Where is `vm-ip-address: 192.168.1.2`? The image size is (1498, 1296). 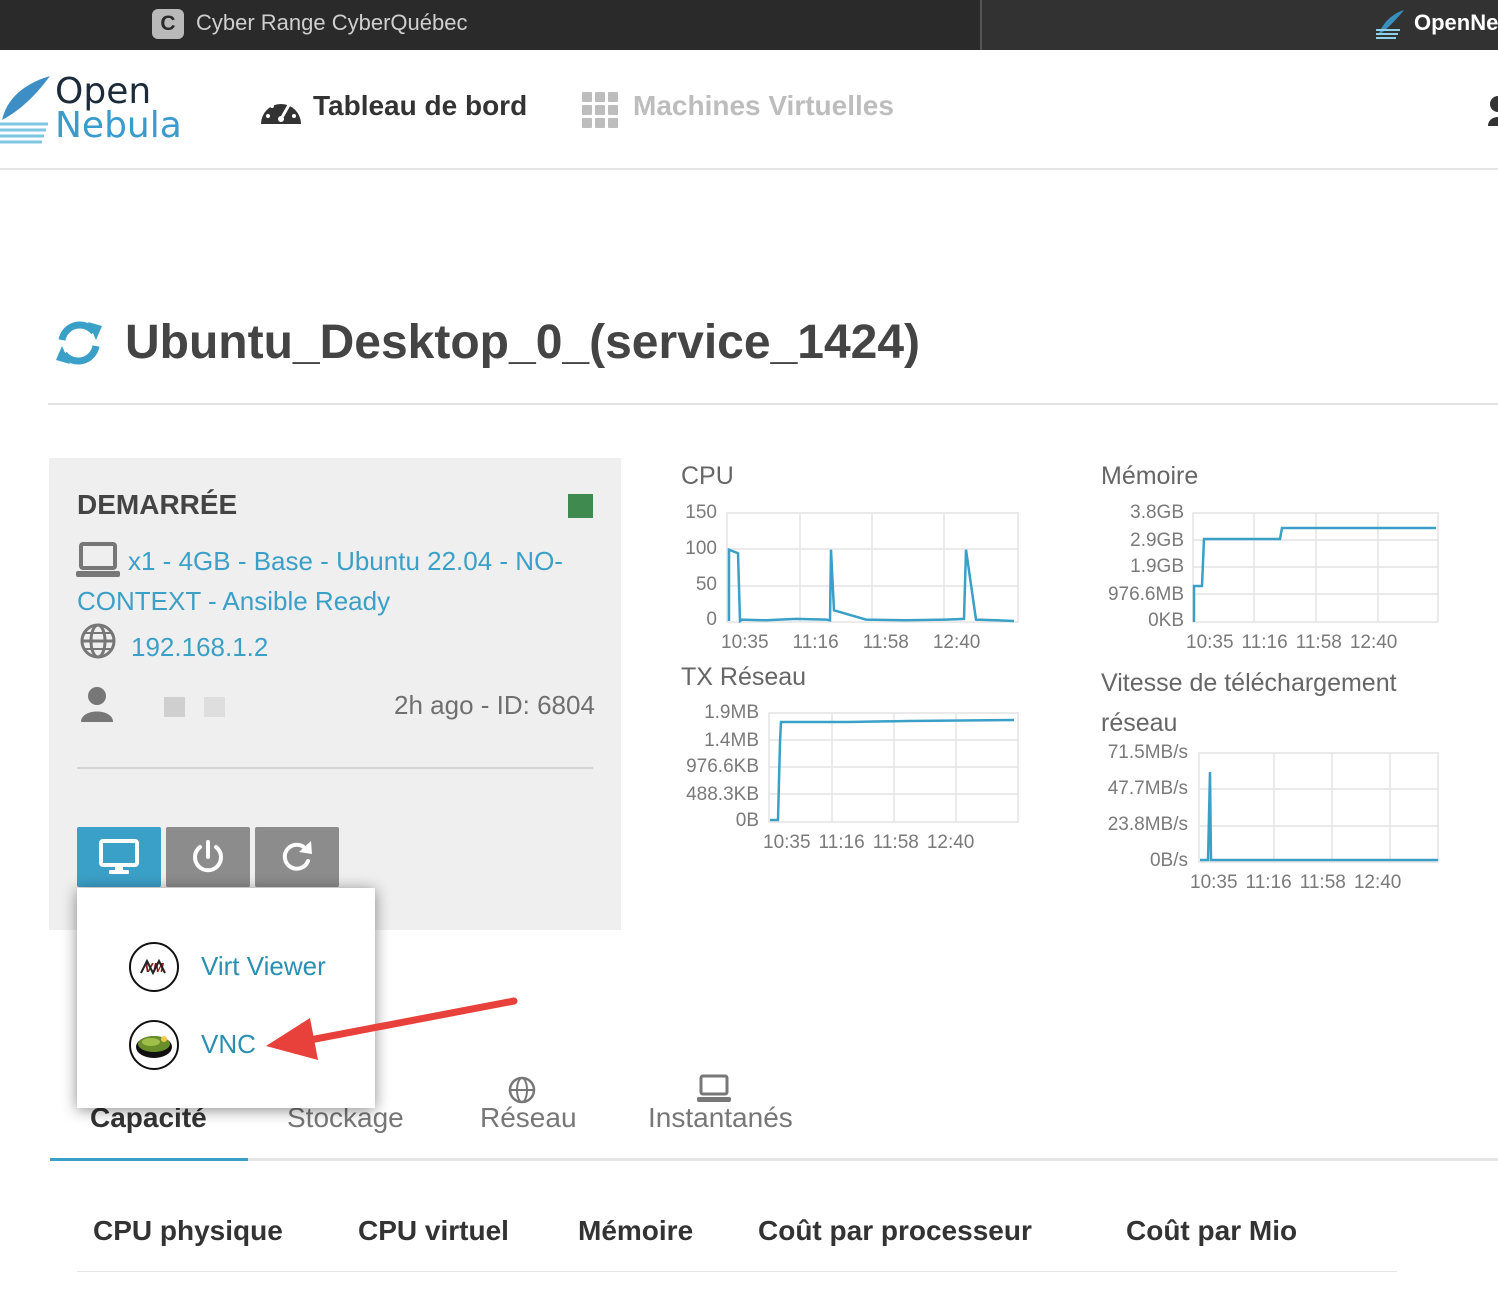
vm-ip-address: 192.168.1.2 is located at coordinates (199, 647).